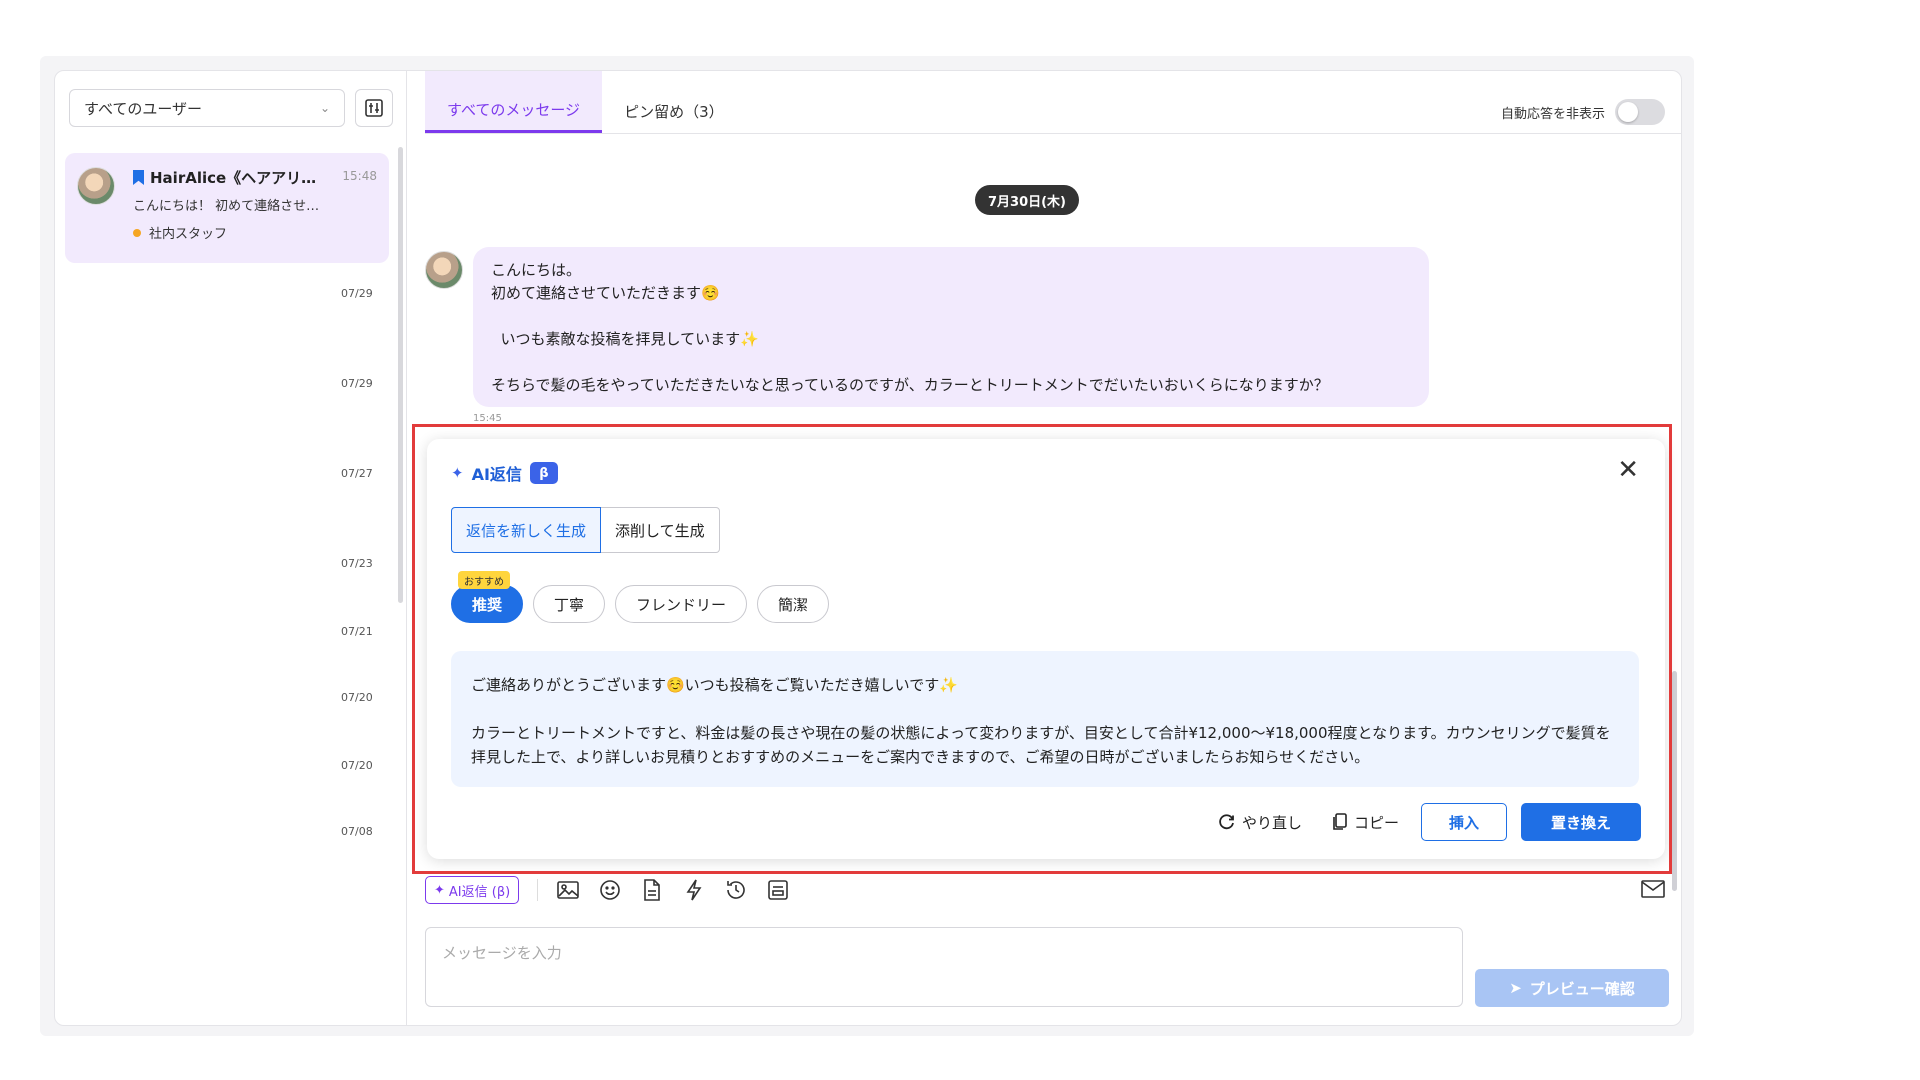 The width and height of the screenshot is (1920, 1080). What do you see at coordinates (674, 102) in the screenshot?
I see `tab-pinned: ピン留め（3）` at bounding box center [674, 102].